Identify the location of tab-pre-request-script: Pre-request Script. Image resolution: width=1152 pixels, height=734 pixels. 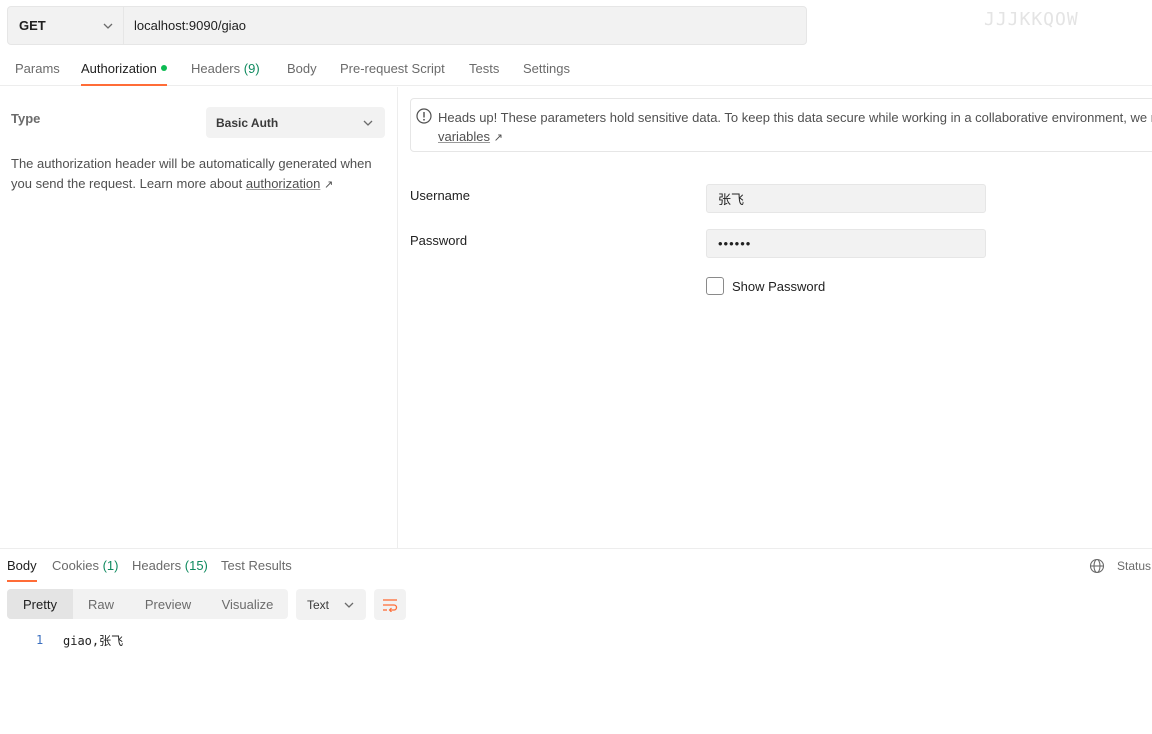
(392, 73).